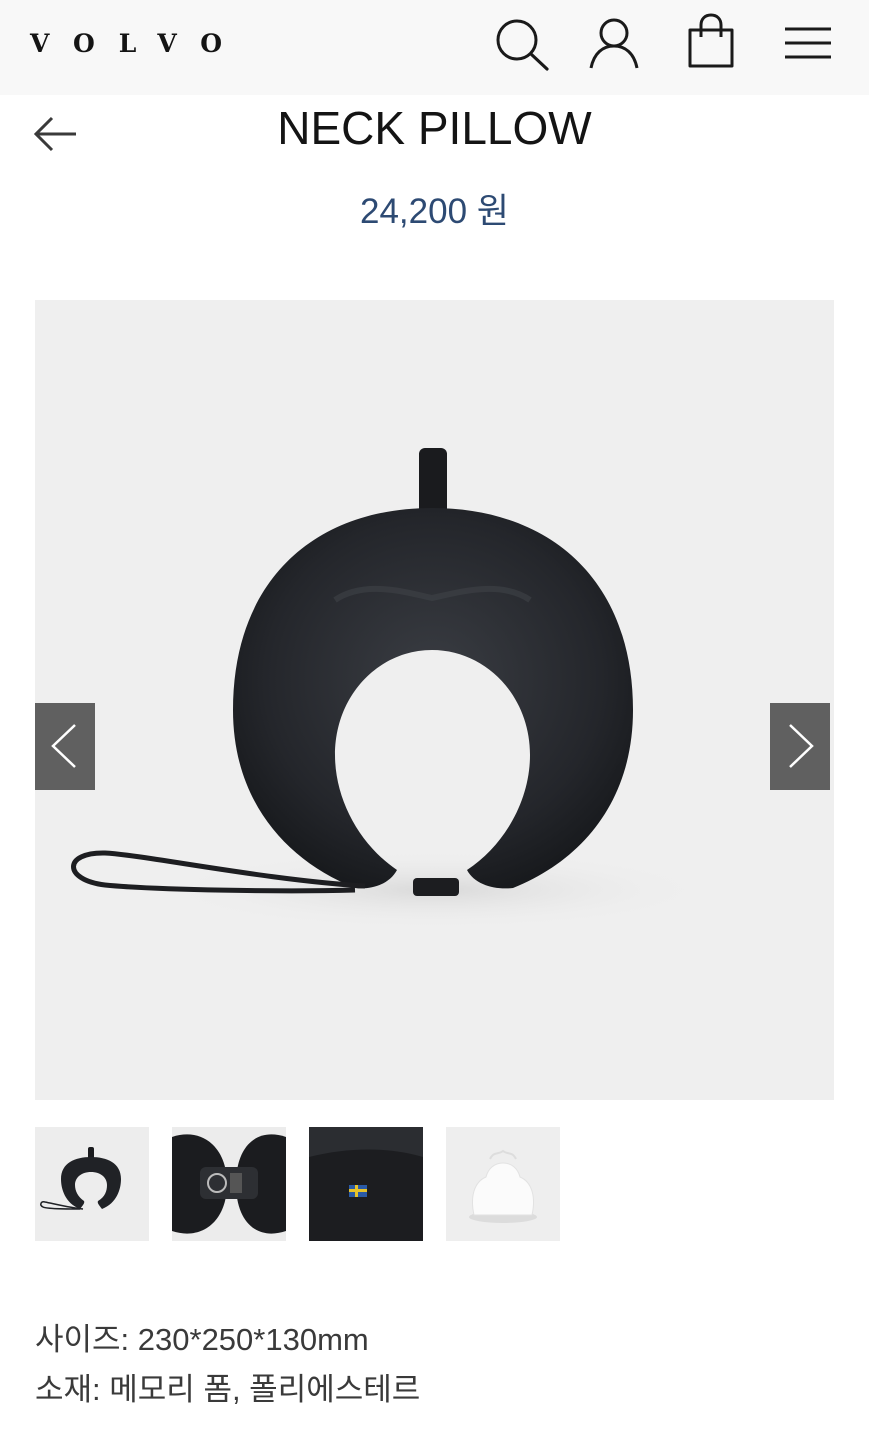 The image size is (869, 1440). What do you see at coordinates (202, 1339) in the screenshot?
I see `spec-size: 사이즈: 230*250*130mm` at bounding box center [202, 1339].